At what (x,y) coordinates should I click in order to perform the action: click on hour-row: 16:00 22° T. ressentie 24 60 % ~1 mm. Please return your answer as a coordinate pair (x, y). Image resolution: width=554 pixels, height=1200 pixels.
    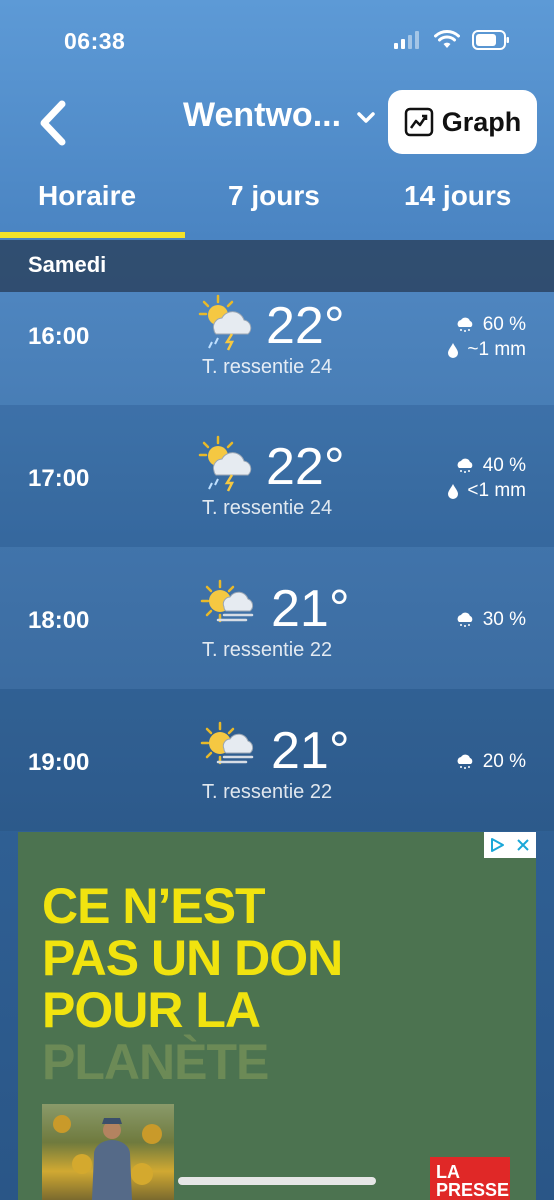
    Looking at the image, I should click on (277, 348).